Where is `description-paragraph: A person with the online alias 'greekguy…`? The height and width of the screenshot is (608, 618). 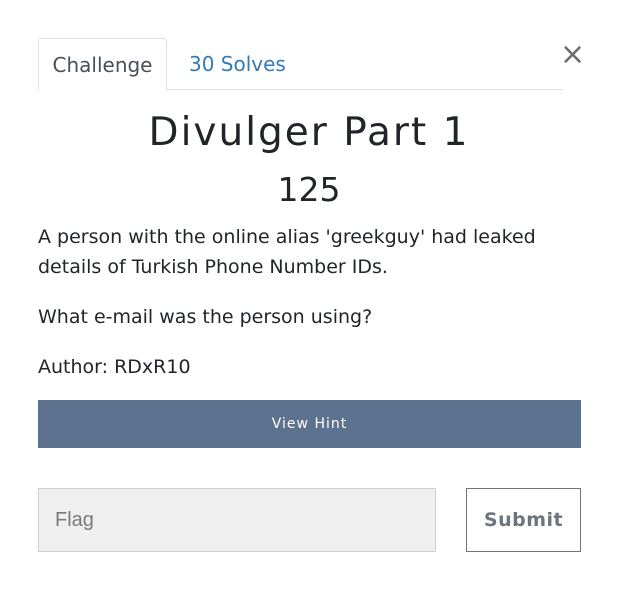
description-paragraph: A person with the online alias 'greekguy… is located at coordinates (287, 252).